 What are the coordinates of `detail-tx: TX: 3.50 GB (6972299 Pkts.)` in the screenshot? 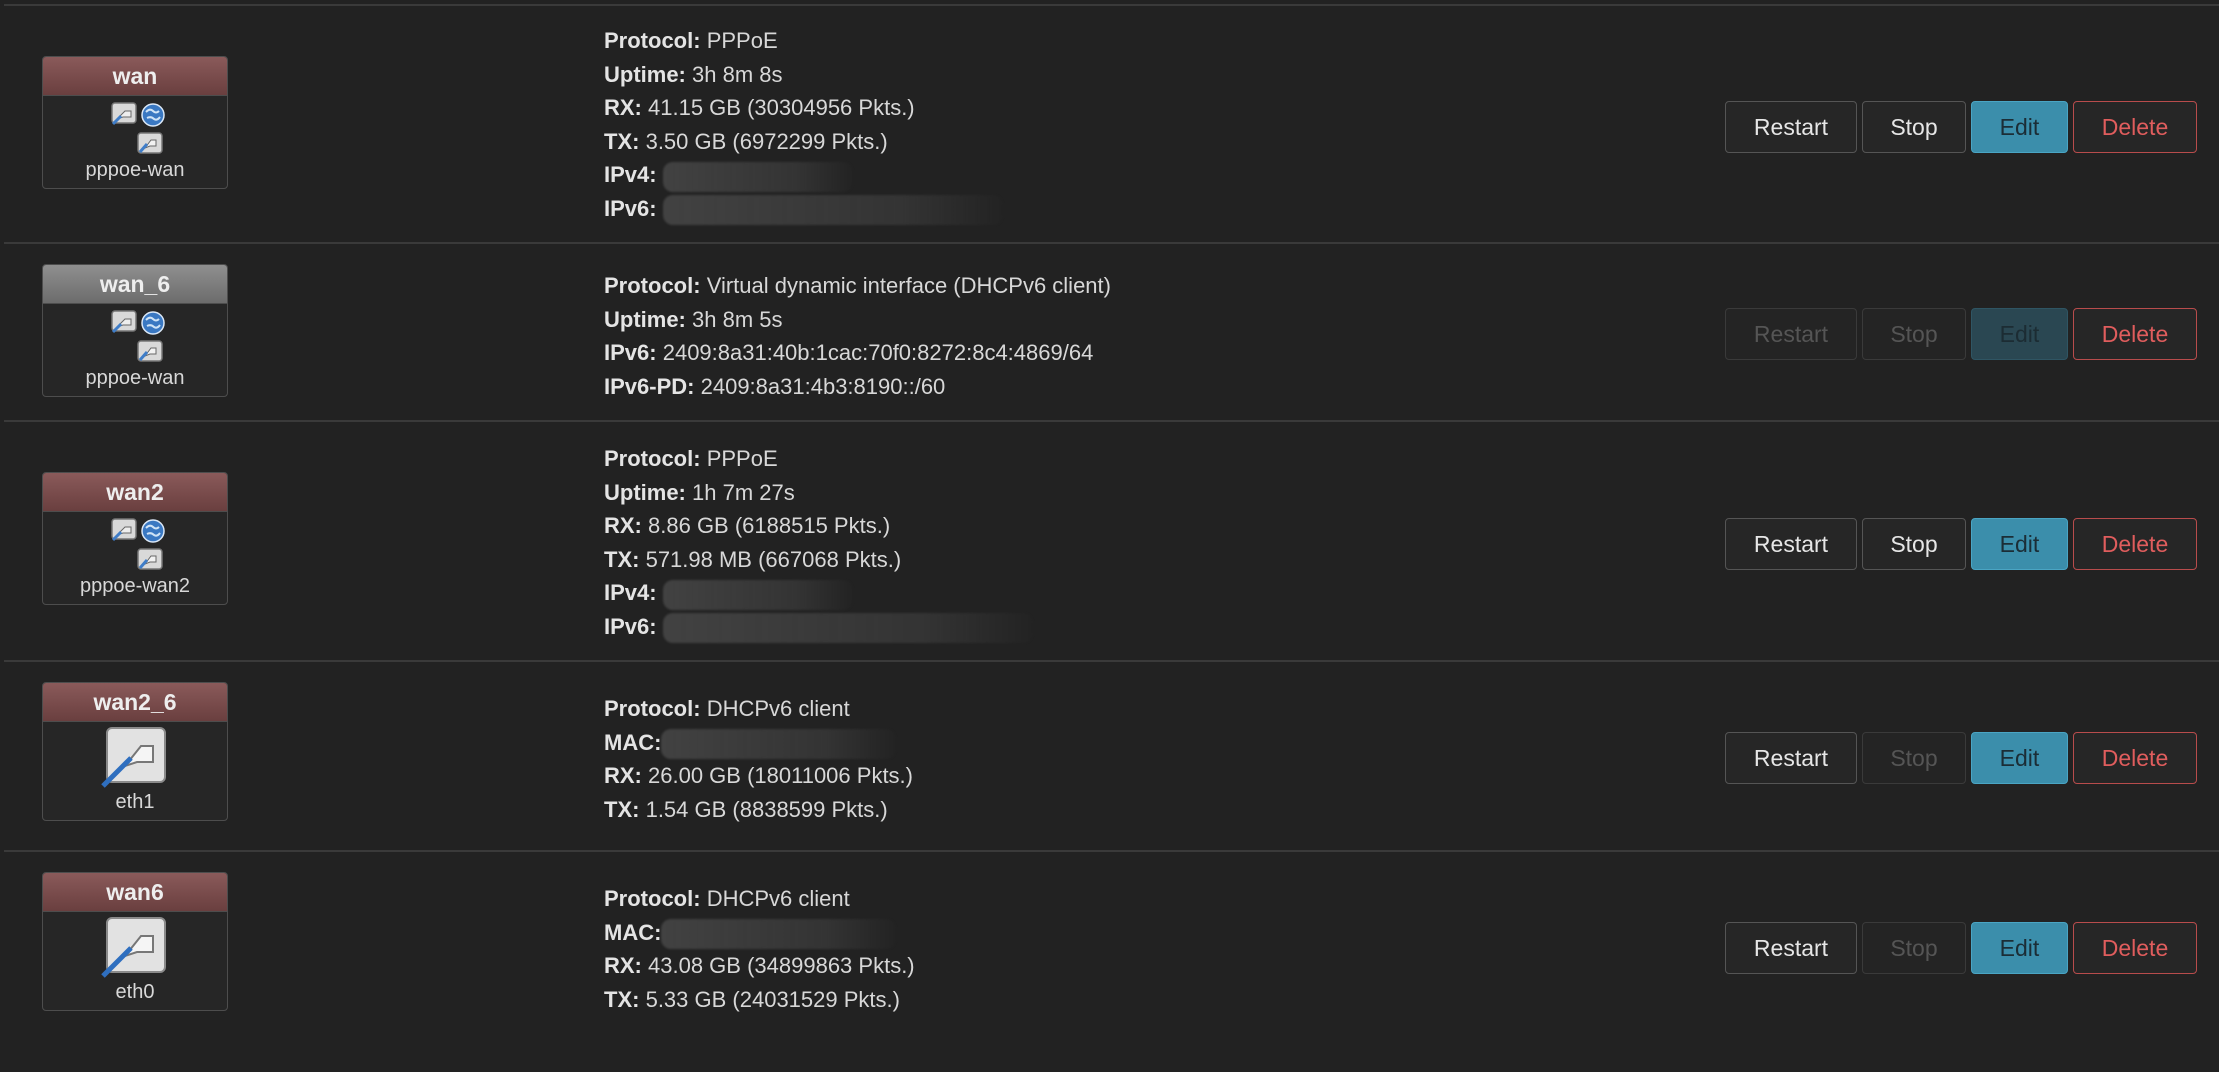 It's located at (746, 141).